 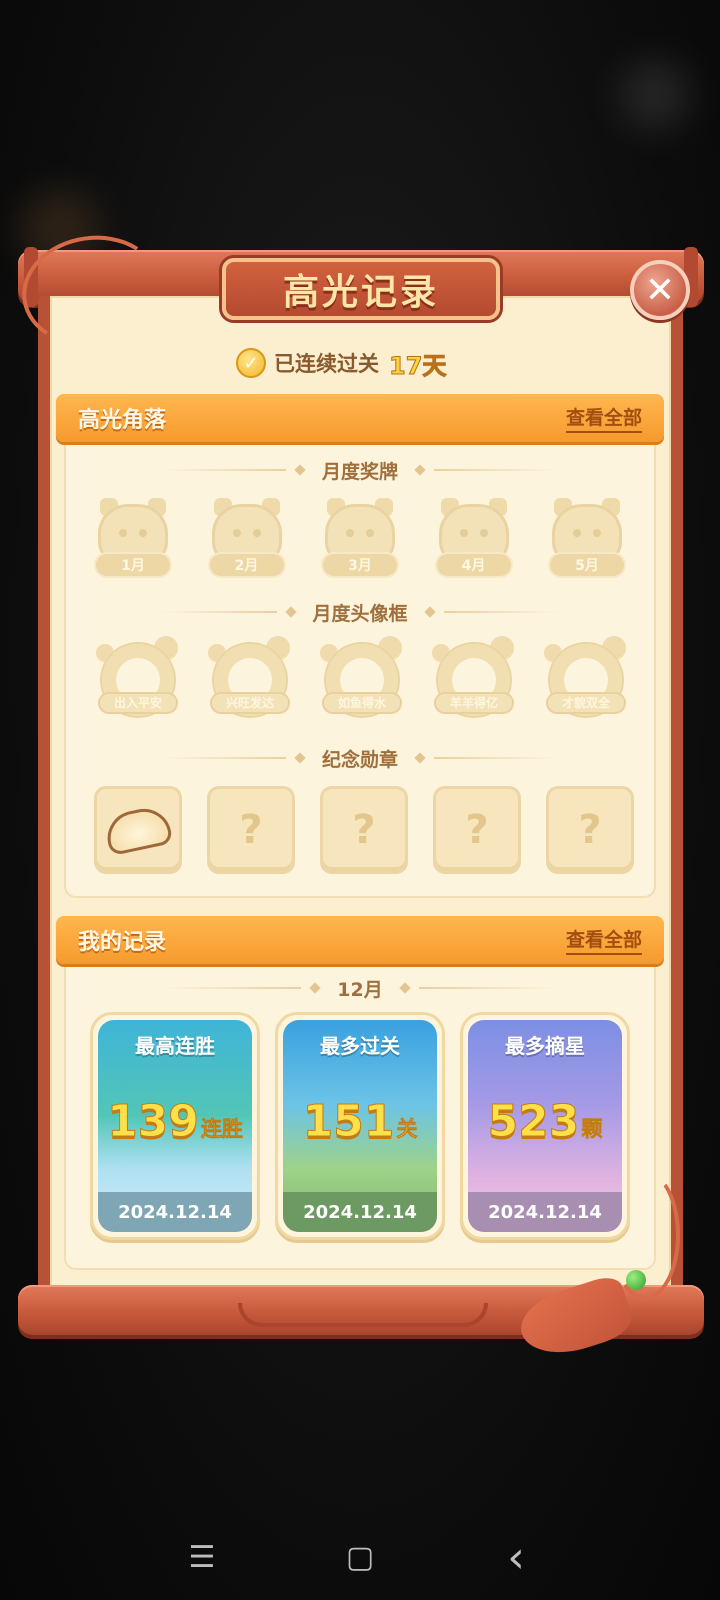 What do you see at coordinates (360, 292) in the screenshot?
I see `page-title: 高光记录` at bounding box center [360, 292].